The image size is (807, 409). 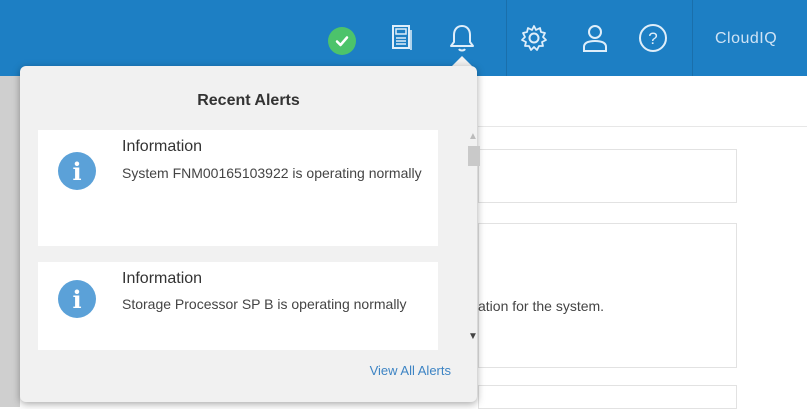 What do you see at coordinates (473, 337) in the screenshot?
I see `scroll-down-arrow-icon: ▼` at bounding box center [473, 337].